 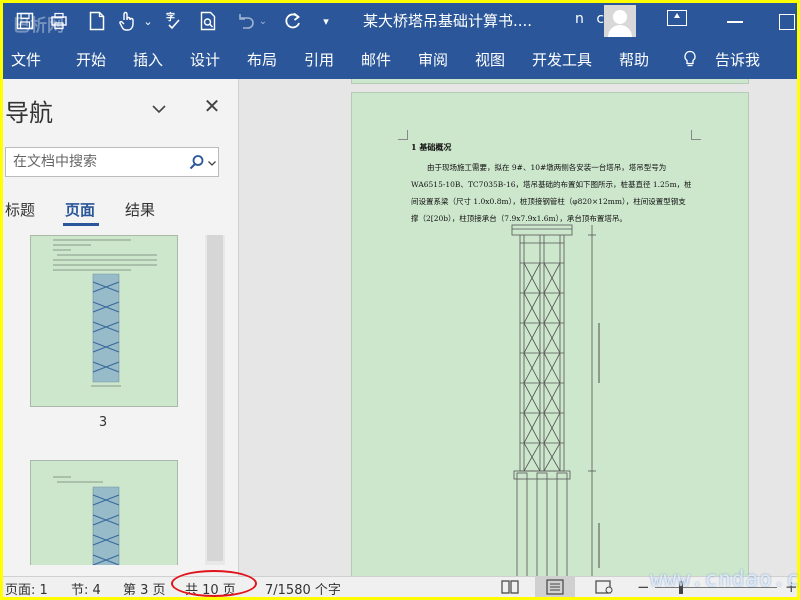 I want to click on section-heading: 1 基础概况, so click(x=431, y=147).